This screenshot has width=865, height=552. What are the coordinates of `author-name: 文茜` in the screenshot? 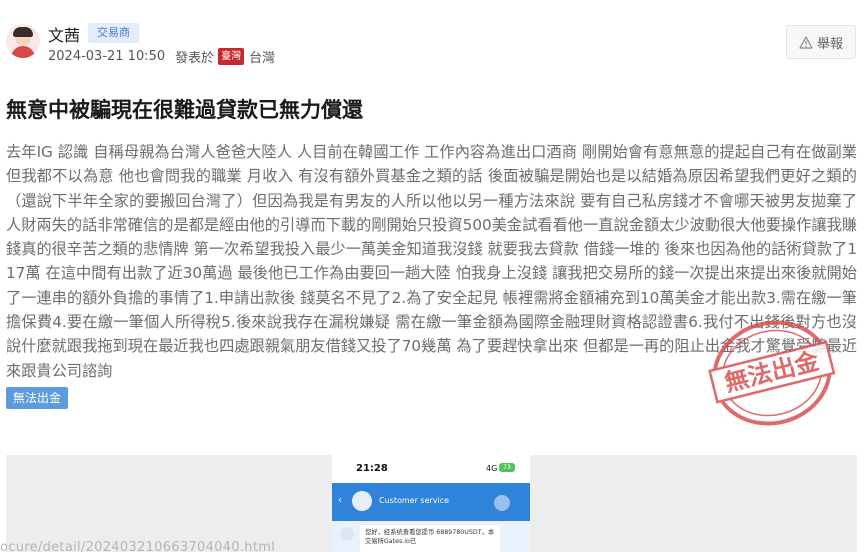 It's located at (64, 34).